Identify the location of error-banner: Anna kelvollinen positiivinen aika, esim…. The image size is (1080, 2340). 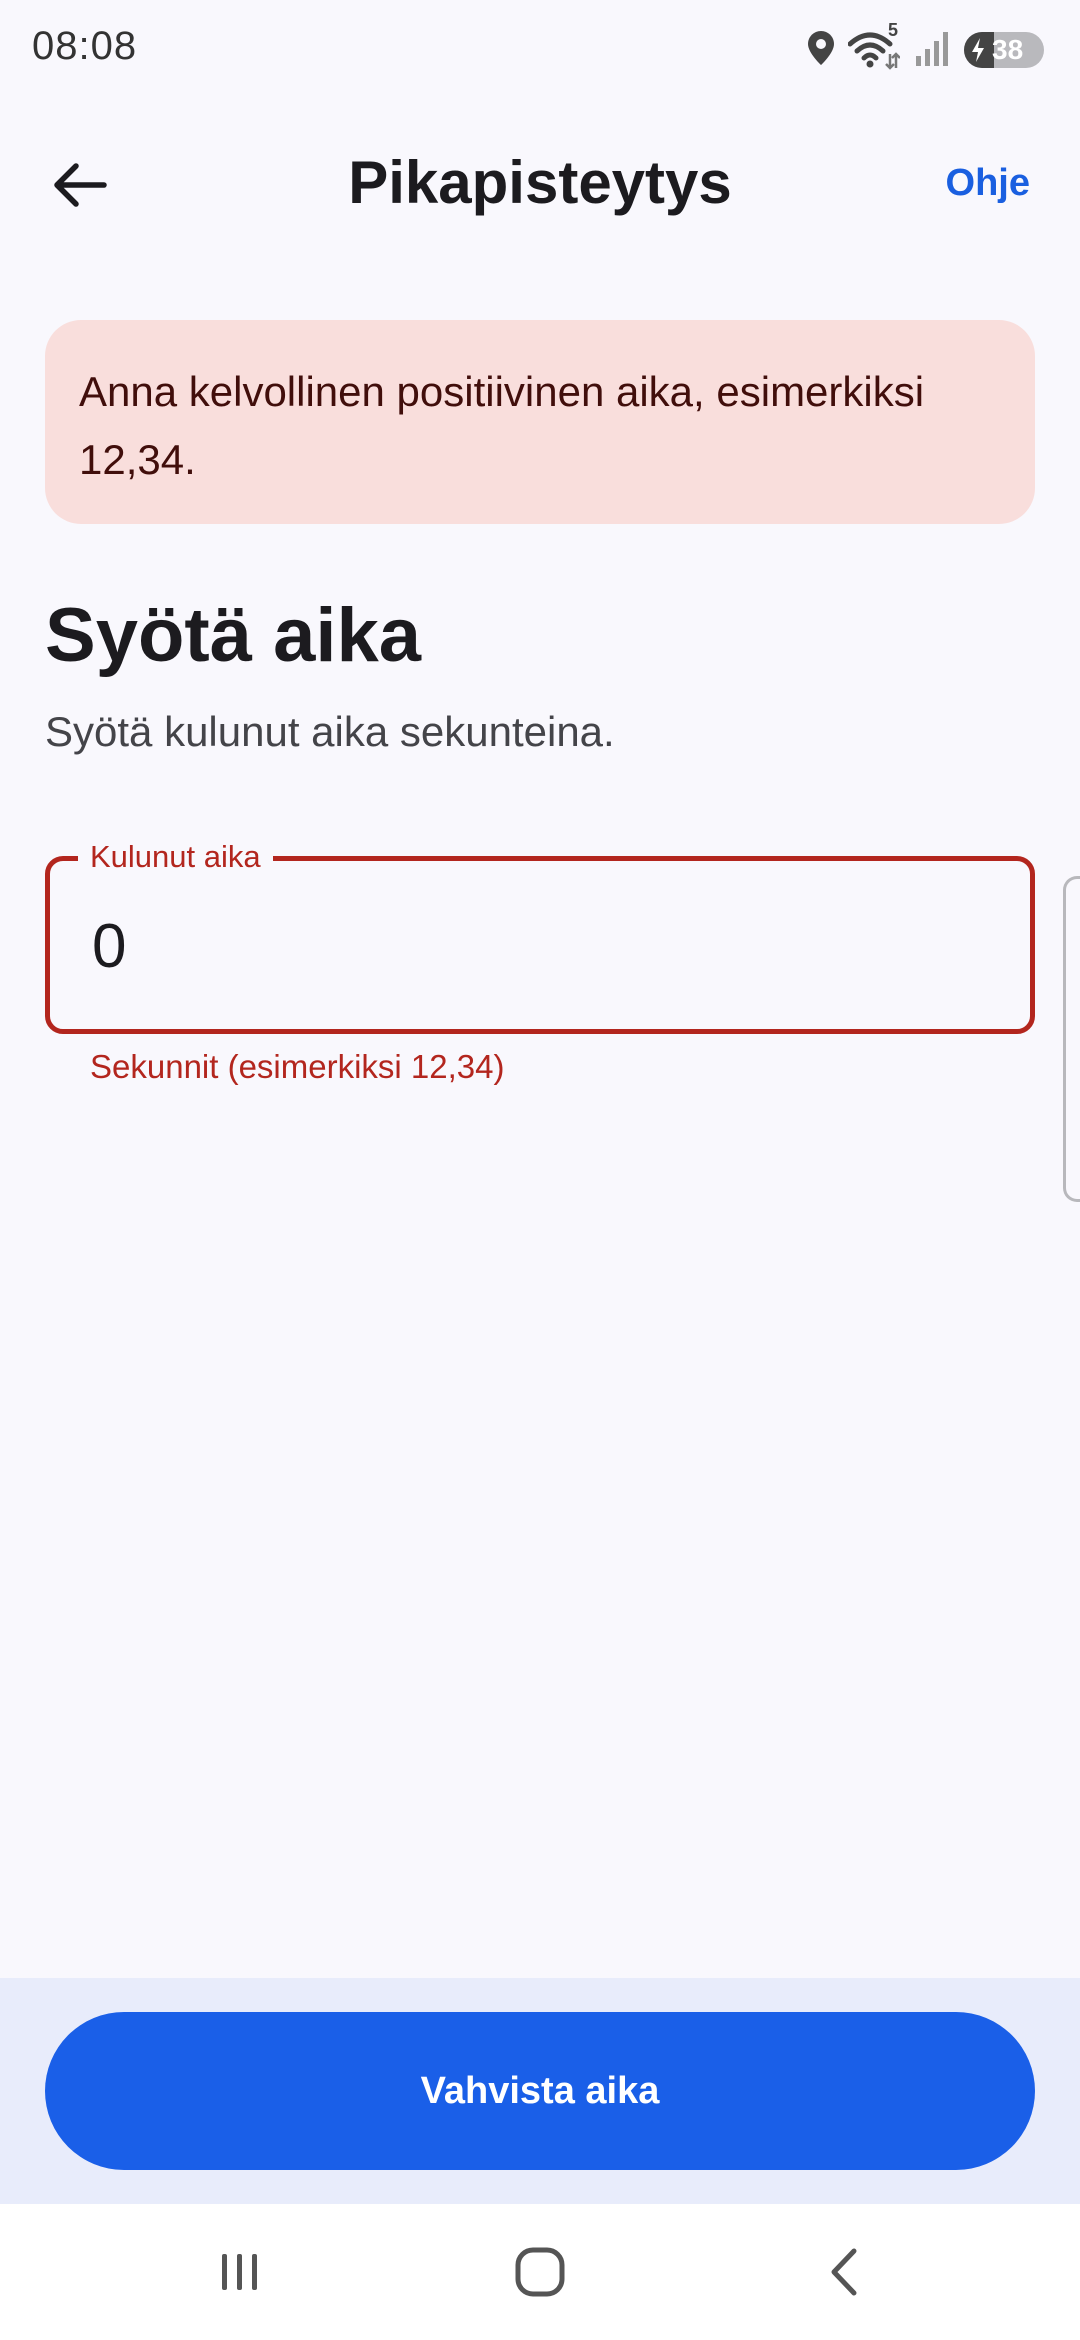
(540, 422).